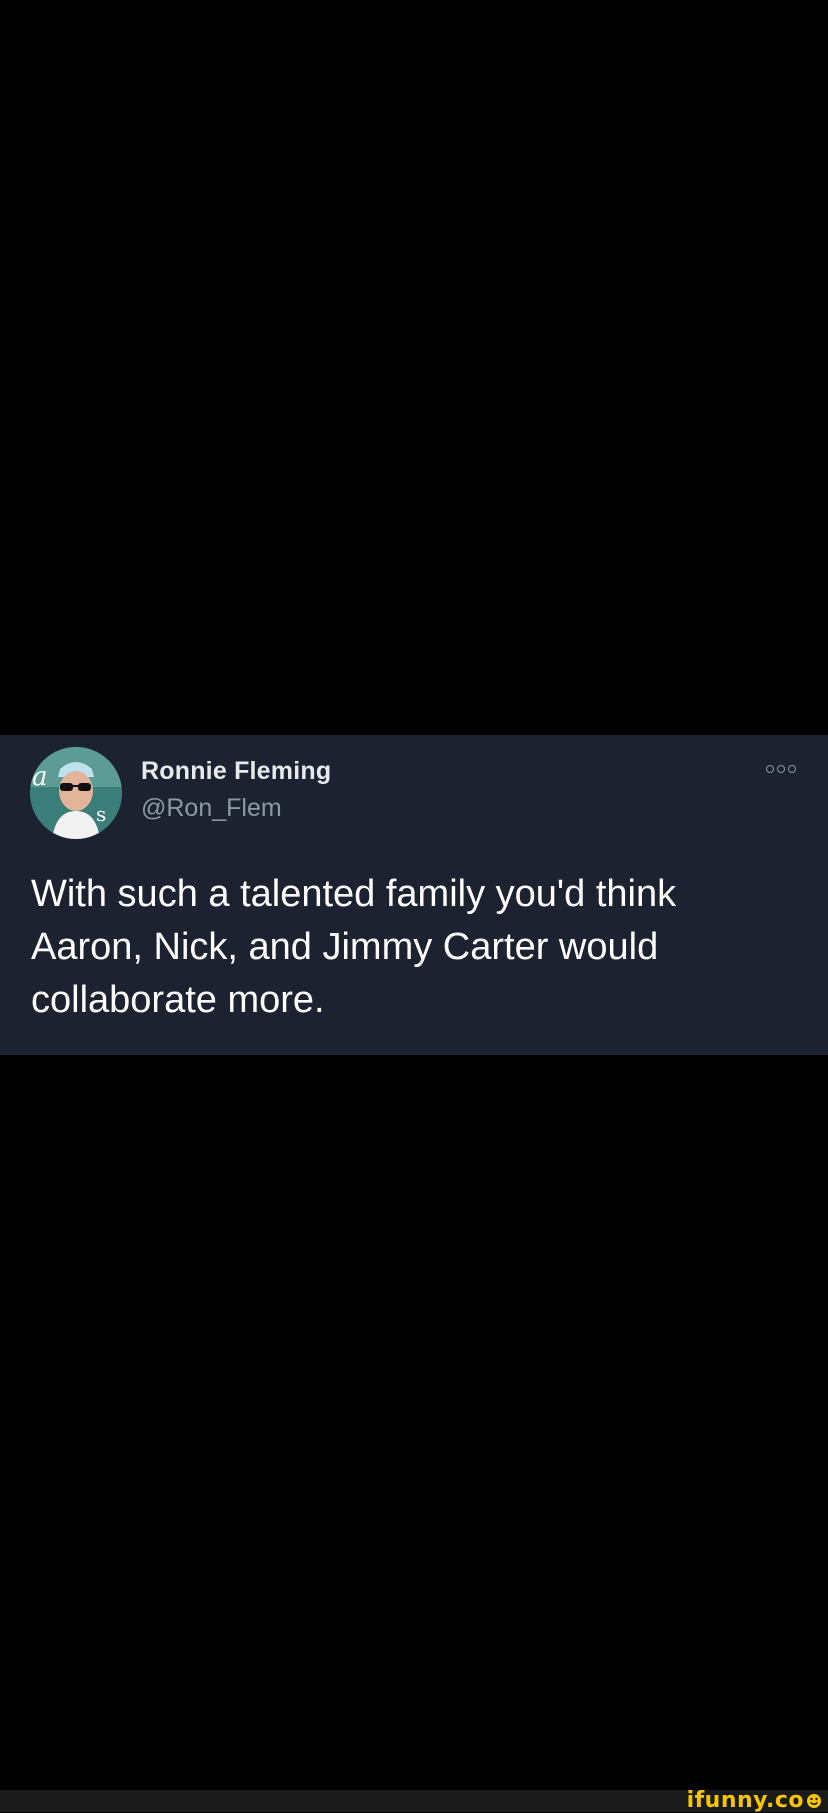 The image size is (828, 1813). I want to click on watermark-text: ifunny.co, so click(745, 1800).